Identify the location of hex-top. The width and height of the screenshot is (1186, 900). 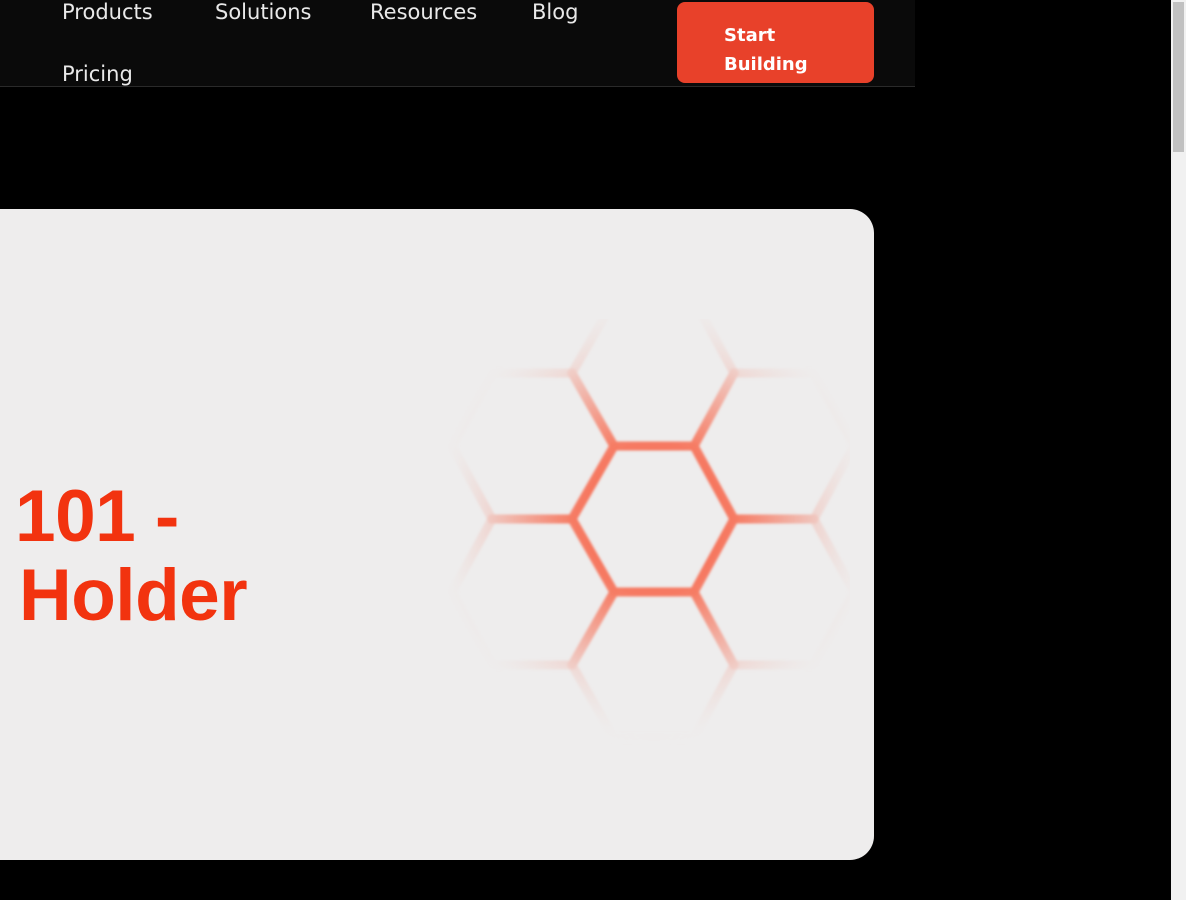
(653, 385).